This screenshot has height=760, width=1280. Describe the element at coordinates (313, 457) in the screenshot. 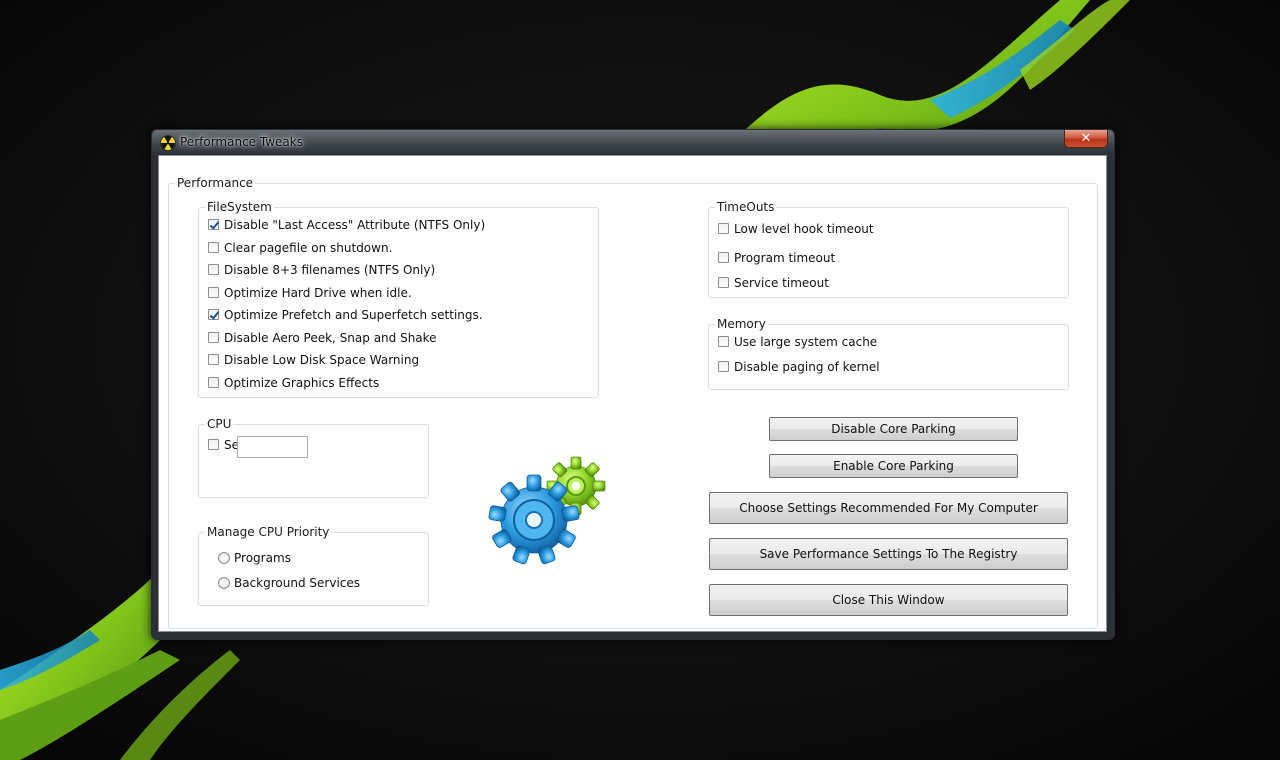

I see `cpu-group: CPU` at that location.